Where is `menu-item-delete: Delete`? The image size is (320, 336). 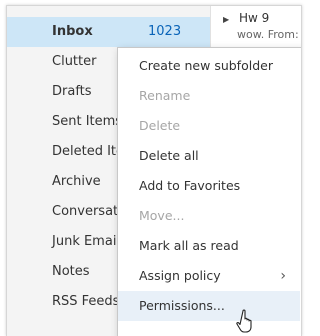
menu-item-delete: Delete is located at coordinates (209, 126).